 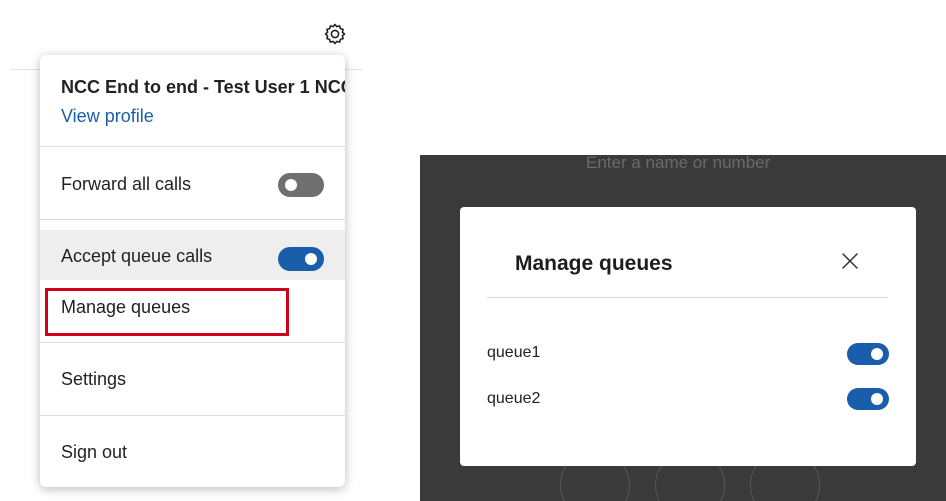 What do you see at coordinates (335, 34) in the screenshot?
I see `gear-icon` at bounding box center [335, 34].